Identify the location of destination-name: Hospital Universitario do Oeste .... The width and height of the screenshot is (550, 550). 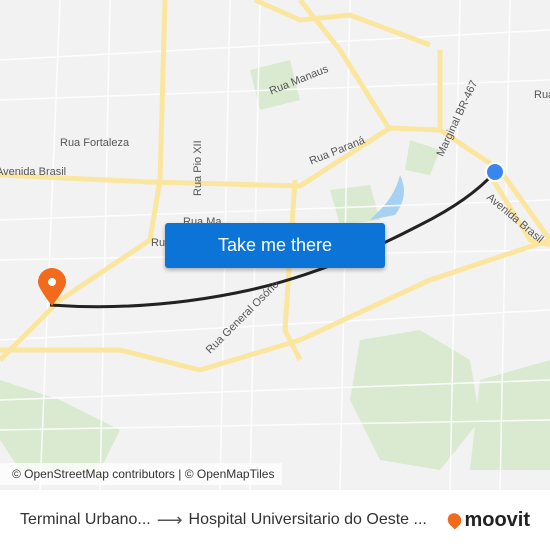
(307, 519).